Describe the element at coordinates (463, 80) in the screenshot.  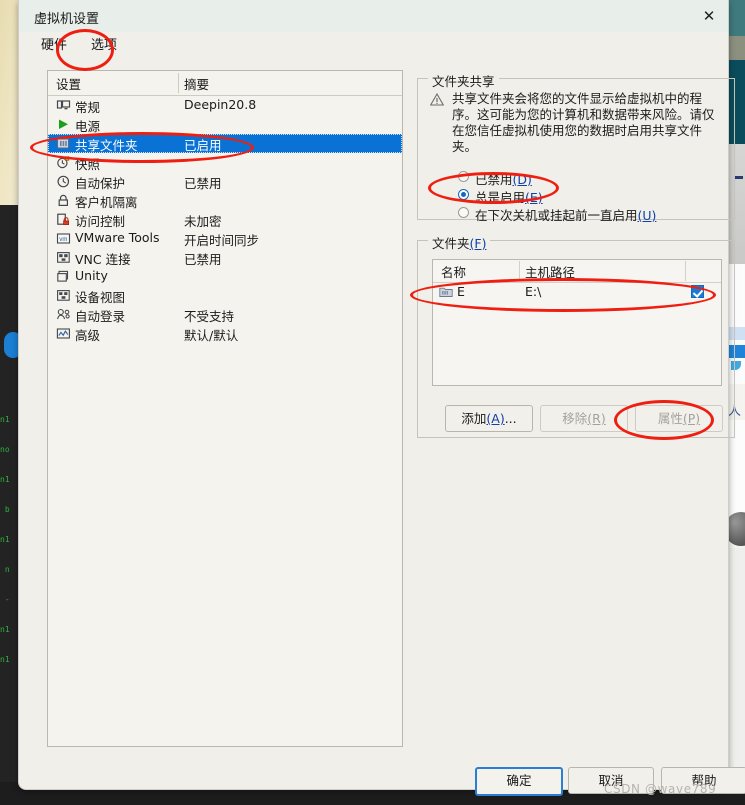
I see `folder-sharing-legend: 文件夹共享` at that location.